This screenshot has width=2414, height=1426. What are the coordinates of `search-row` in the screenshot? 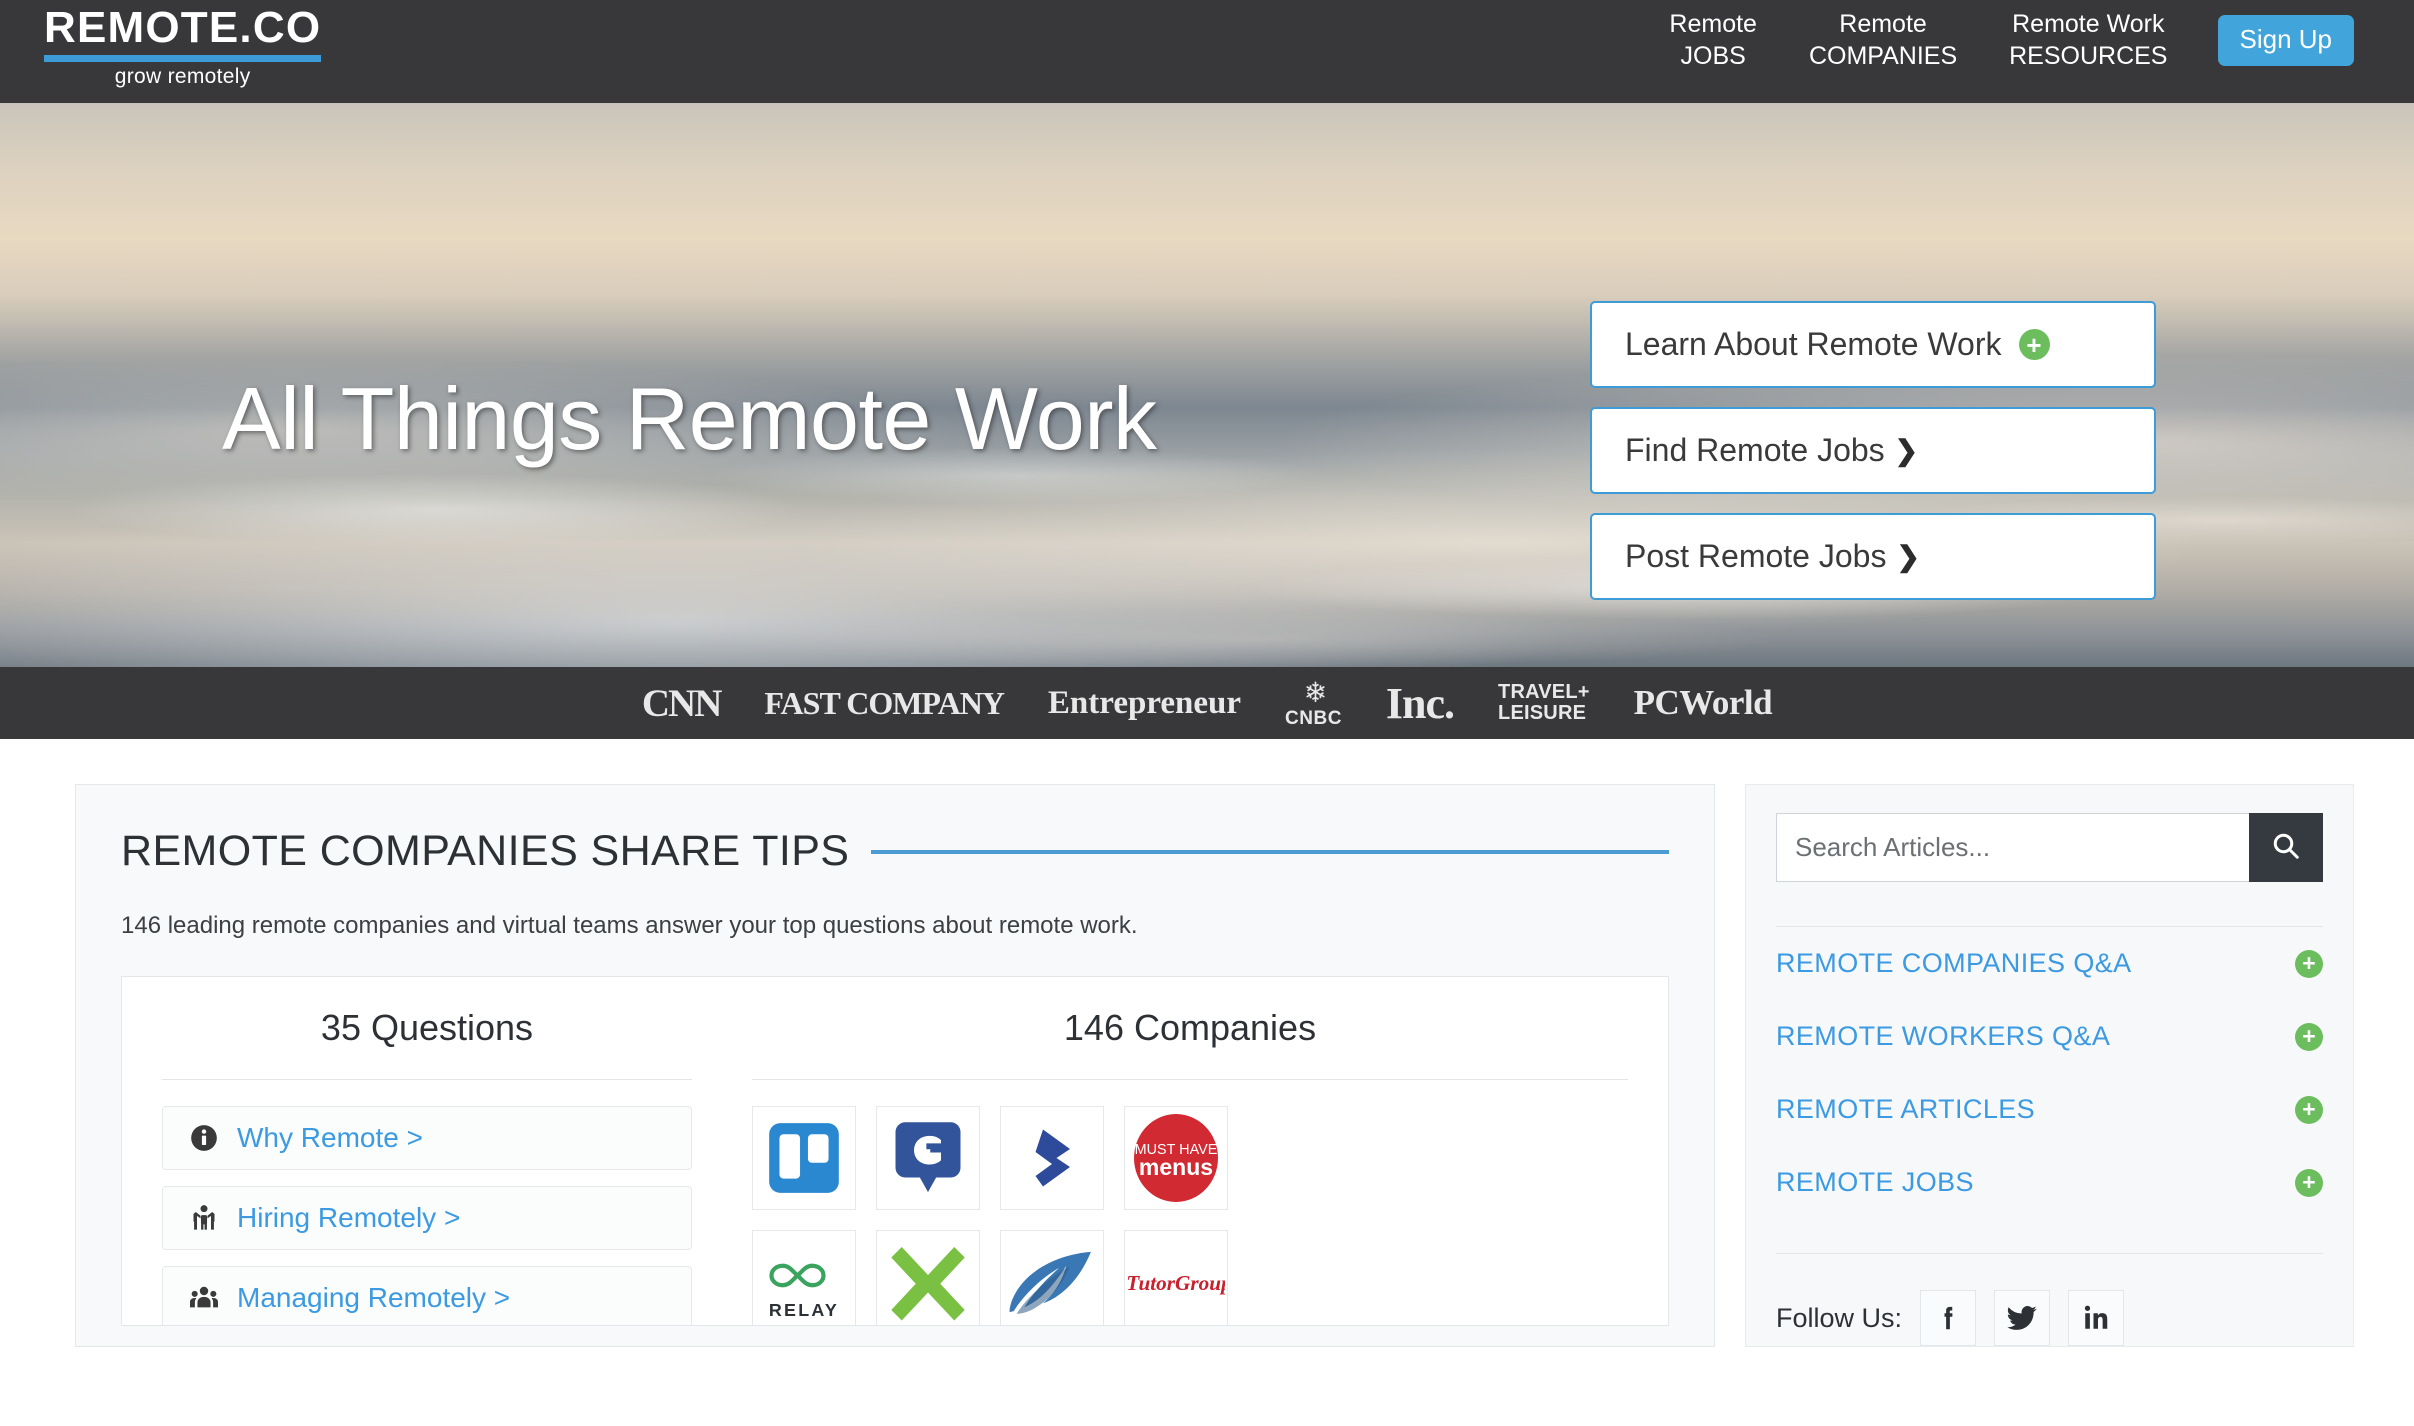 It's located at (2049, 847).